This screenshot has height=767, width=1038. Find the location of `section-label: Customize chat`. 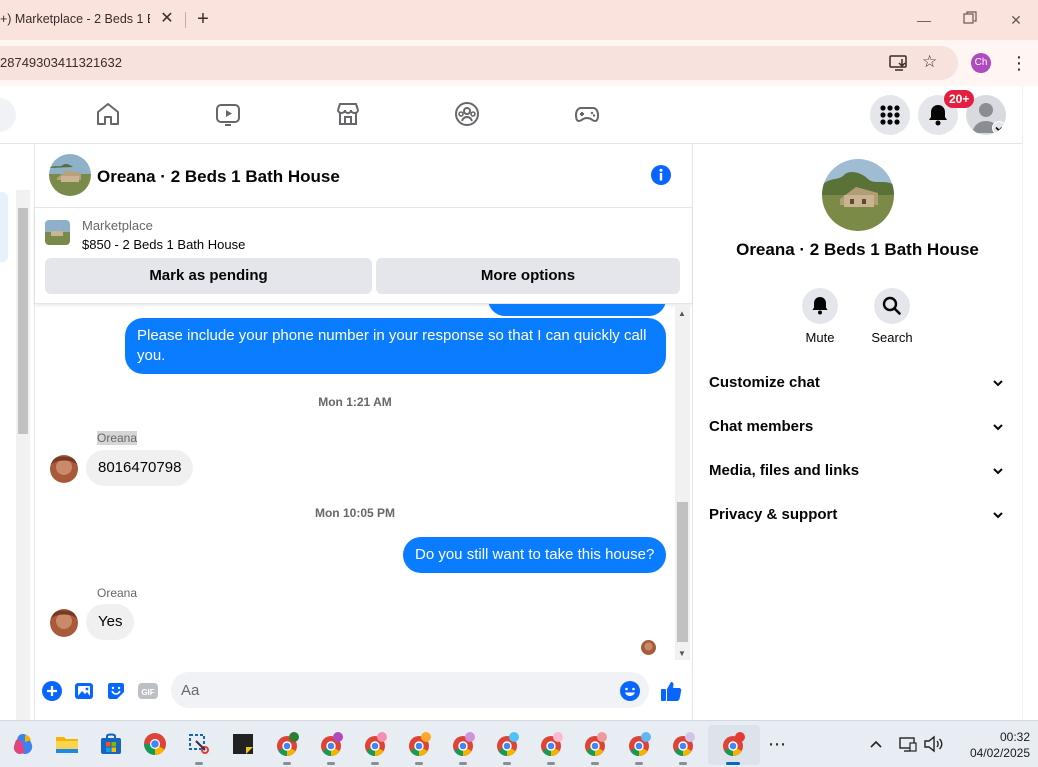

section-label: Customize chat is located at coordinates (764, 382).